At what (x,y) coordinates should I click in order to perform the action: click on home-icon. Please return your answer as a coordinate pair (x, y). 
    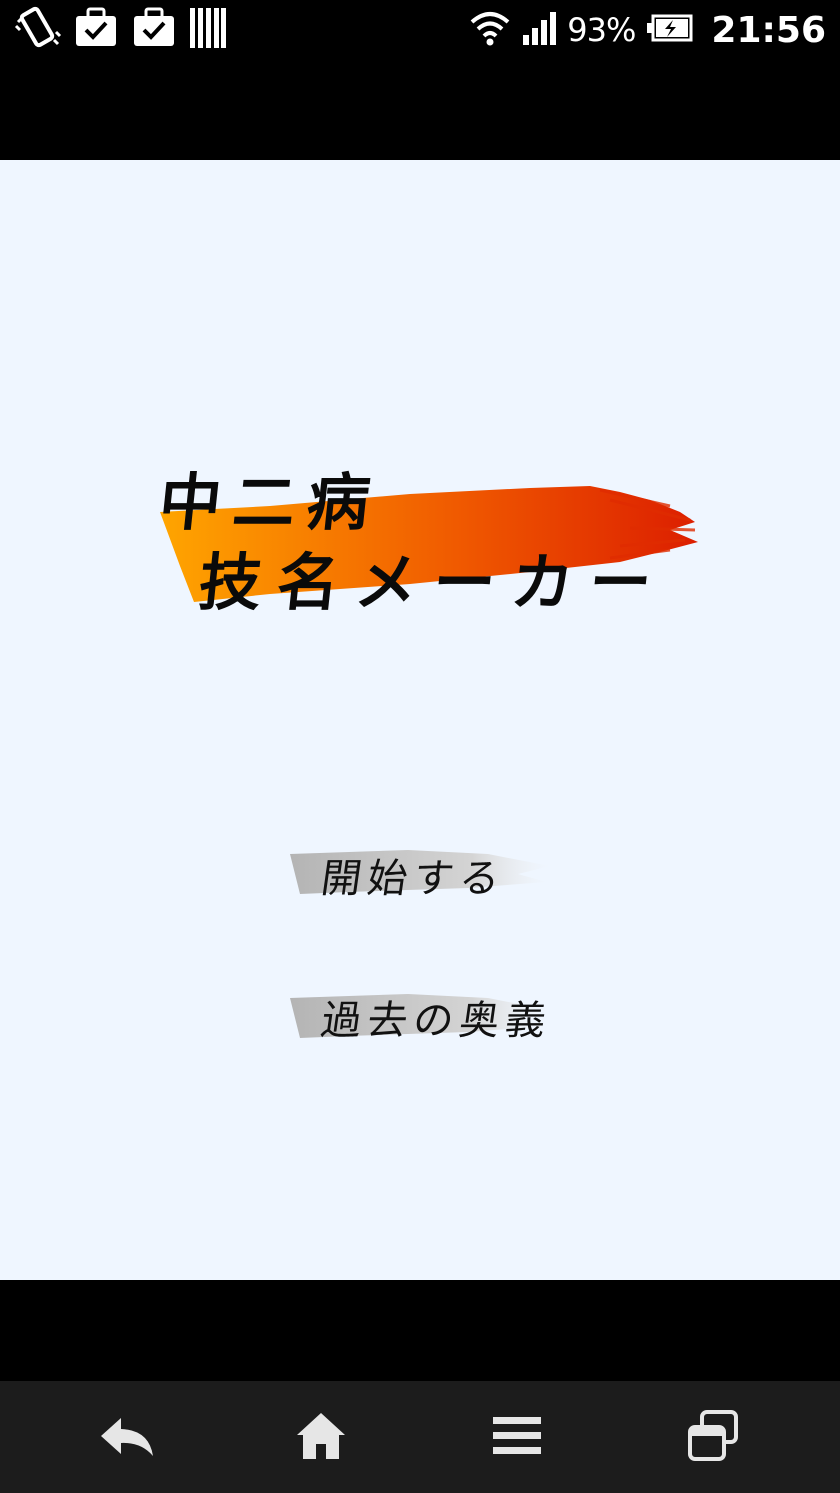
    Looking at the image, I should click on (321, 1438).